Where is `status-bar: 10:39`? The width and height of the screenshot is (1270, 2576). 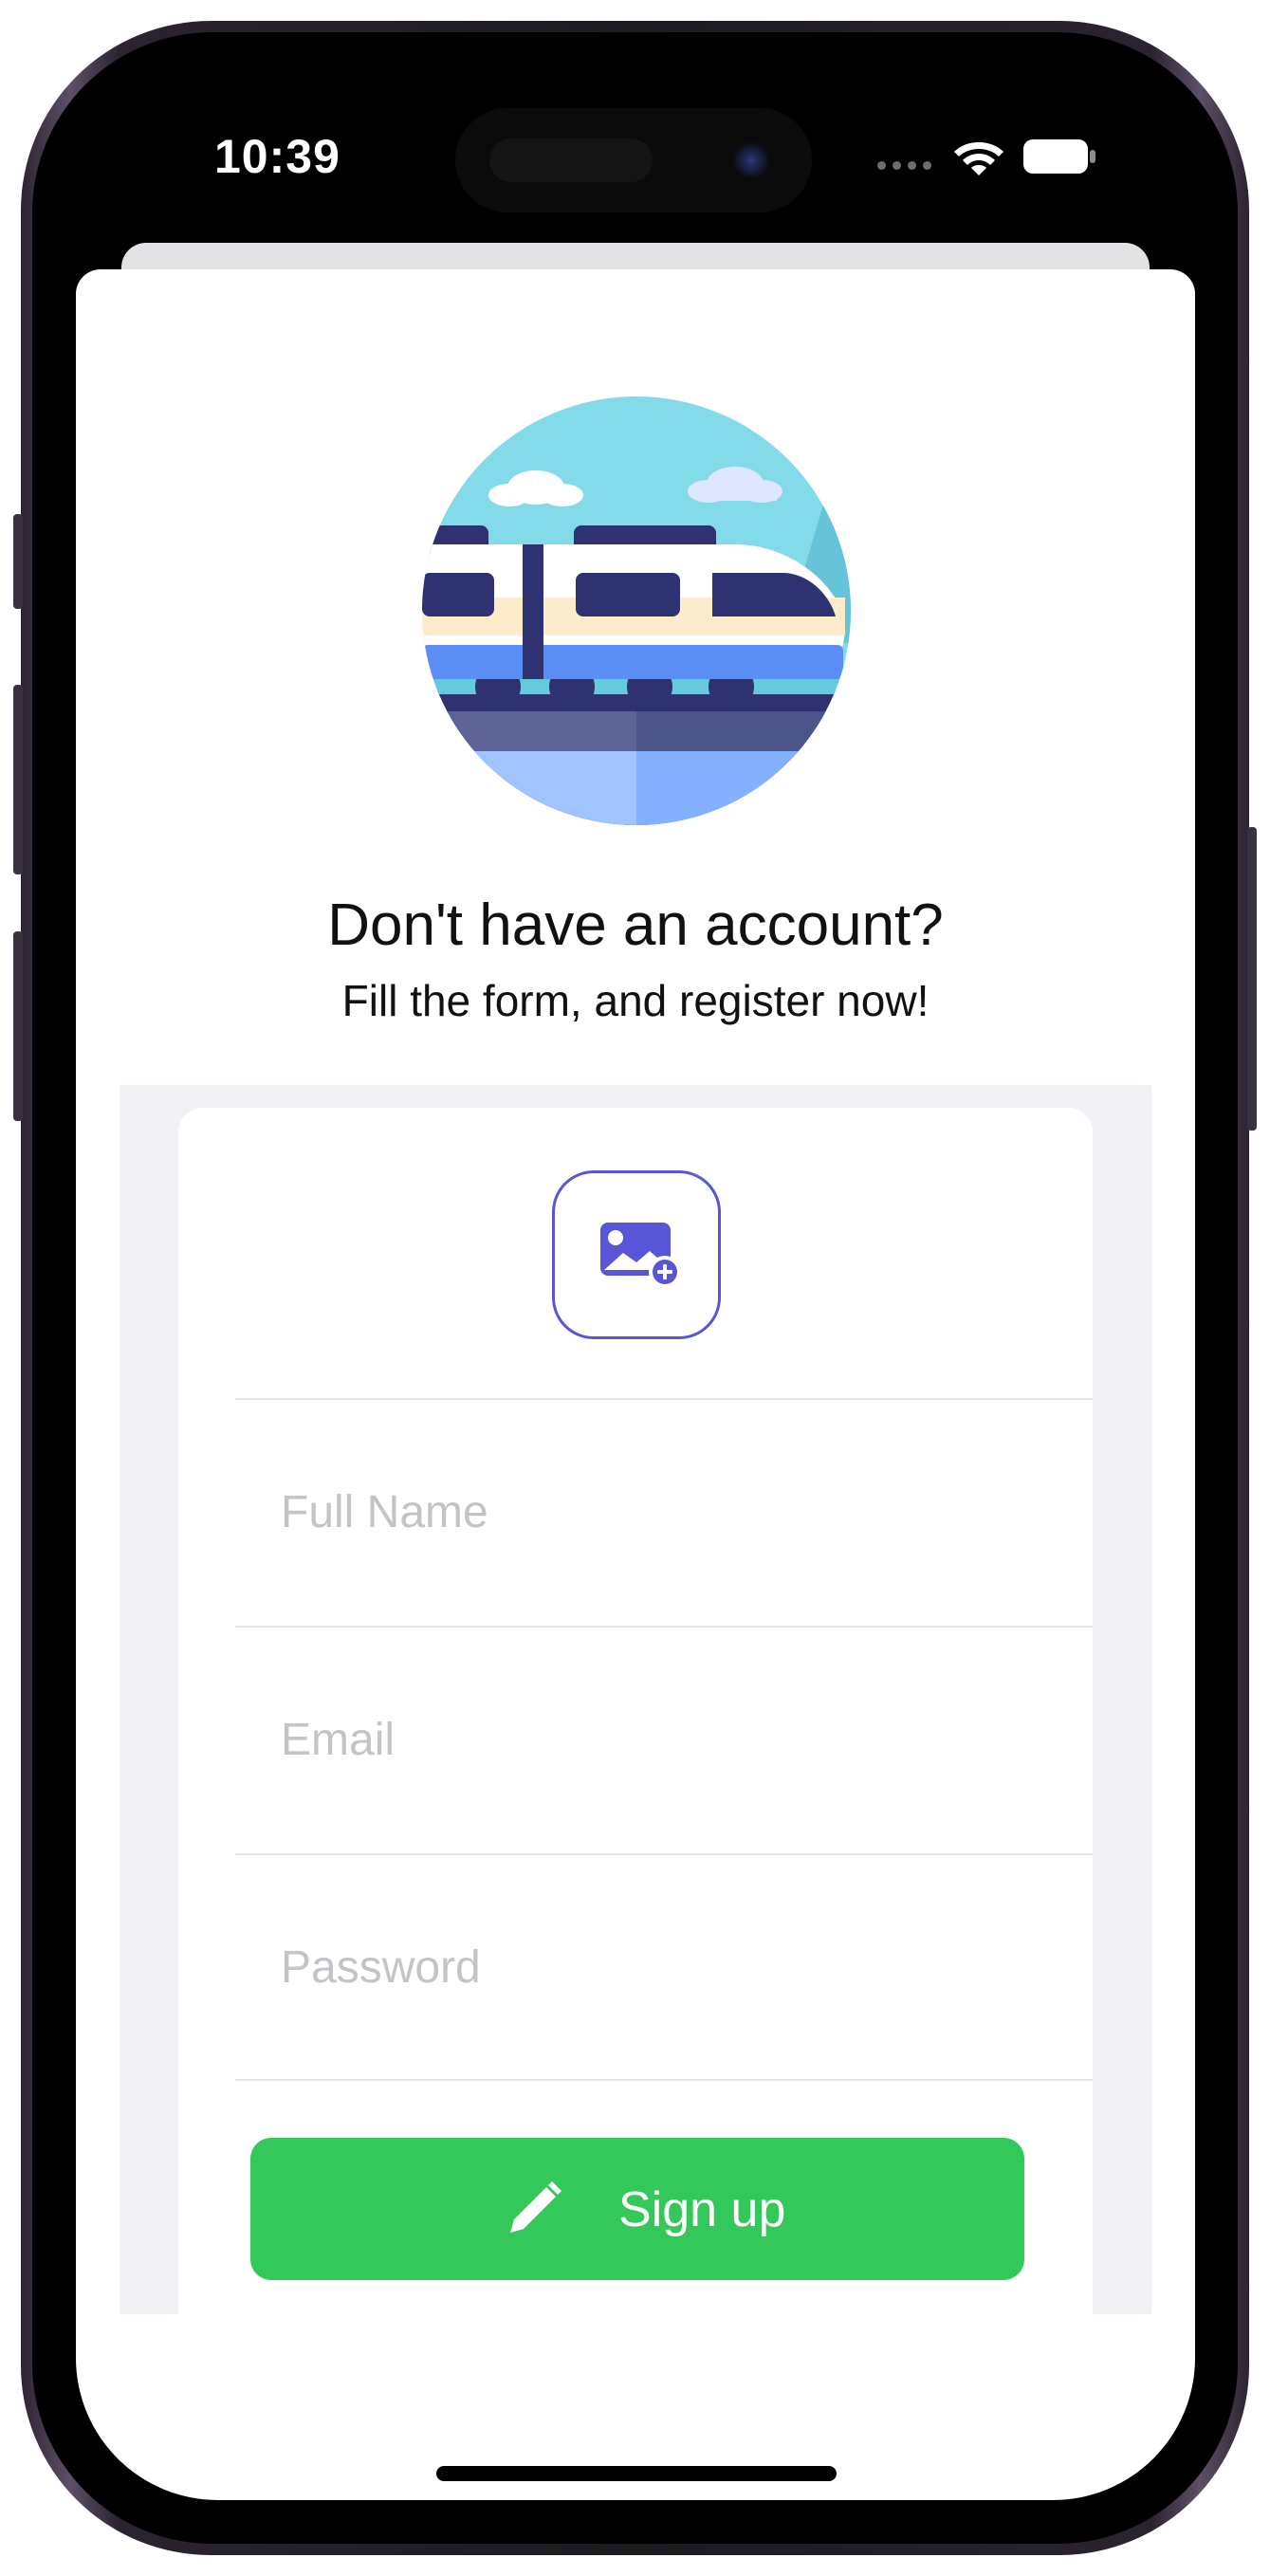 status-bar: 10:39 is located at coordinates (635, 159).